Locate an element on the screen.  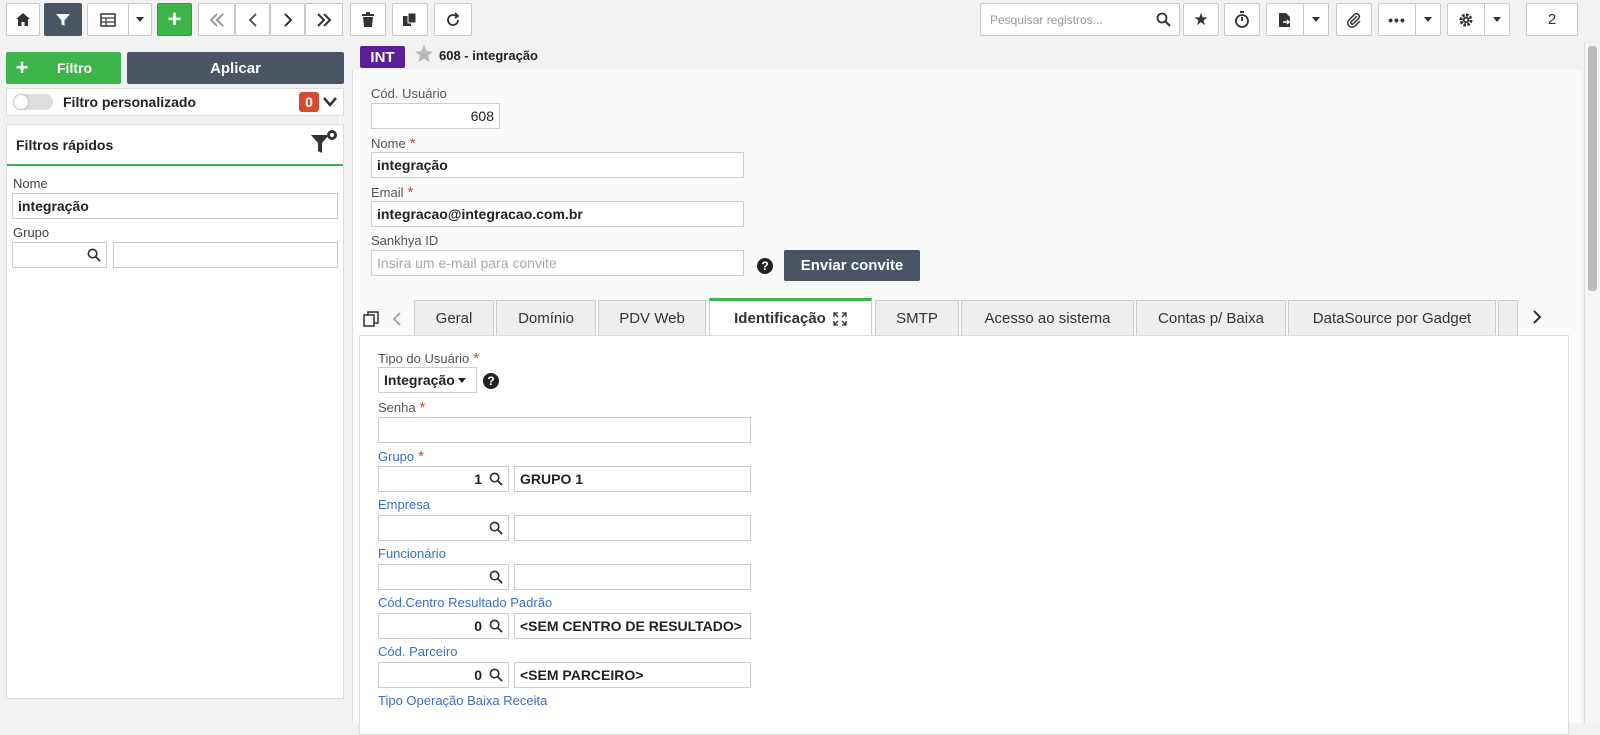
quick-filter-grupo-label: Grupo is located at coordinates (31, 232).